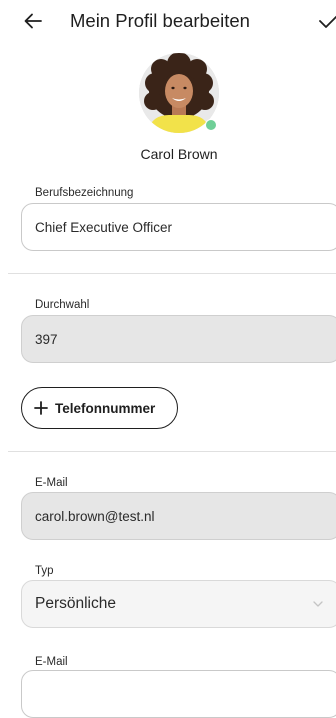 The height and width of the screenshot is (718, 336). Describe the element at coordinates (178, 516) in the screenshot. I see `email-field: carol.brown@test.nl` at that location.